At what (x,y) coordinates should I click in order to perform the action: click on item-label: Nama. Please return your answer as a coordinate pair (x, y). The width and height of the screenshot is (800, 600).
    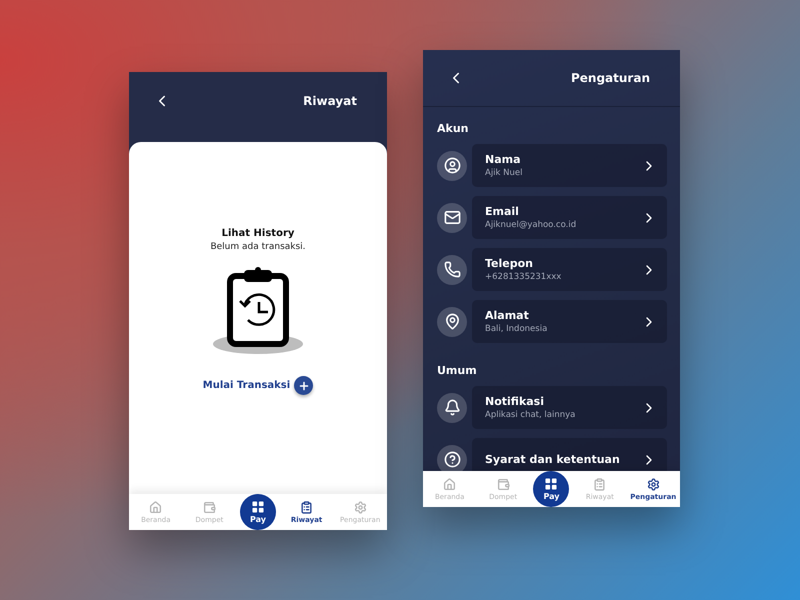
    Looking at the image, I should click on (503, 159).